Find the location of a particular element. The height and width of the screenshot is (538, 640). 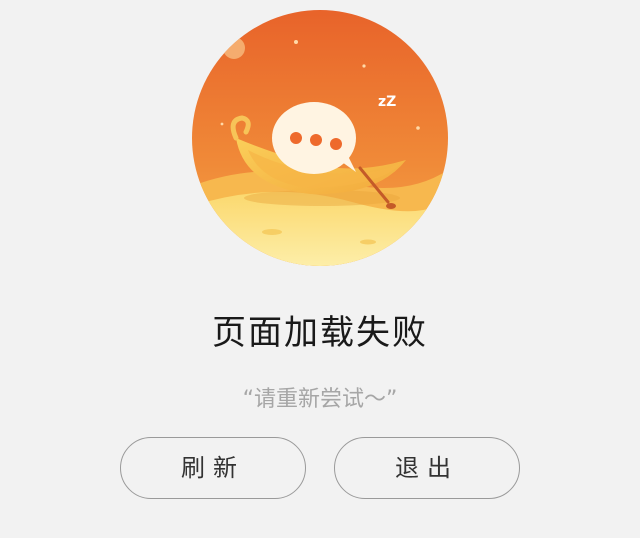

moon-icon is located at coordinates (234, 48).